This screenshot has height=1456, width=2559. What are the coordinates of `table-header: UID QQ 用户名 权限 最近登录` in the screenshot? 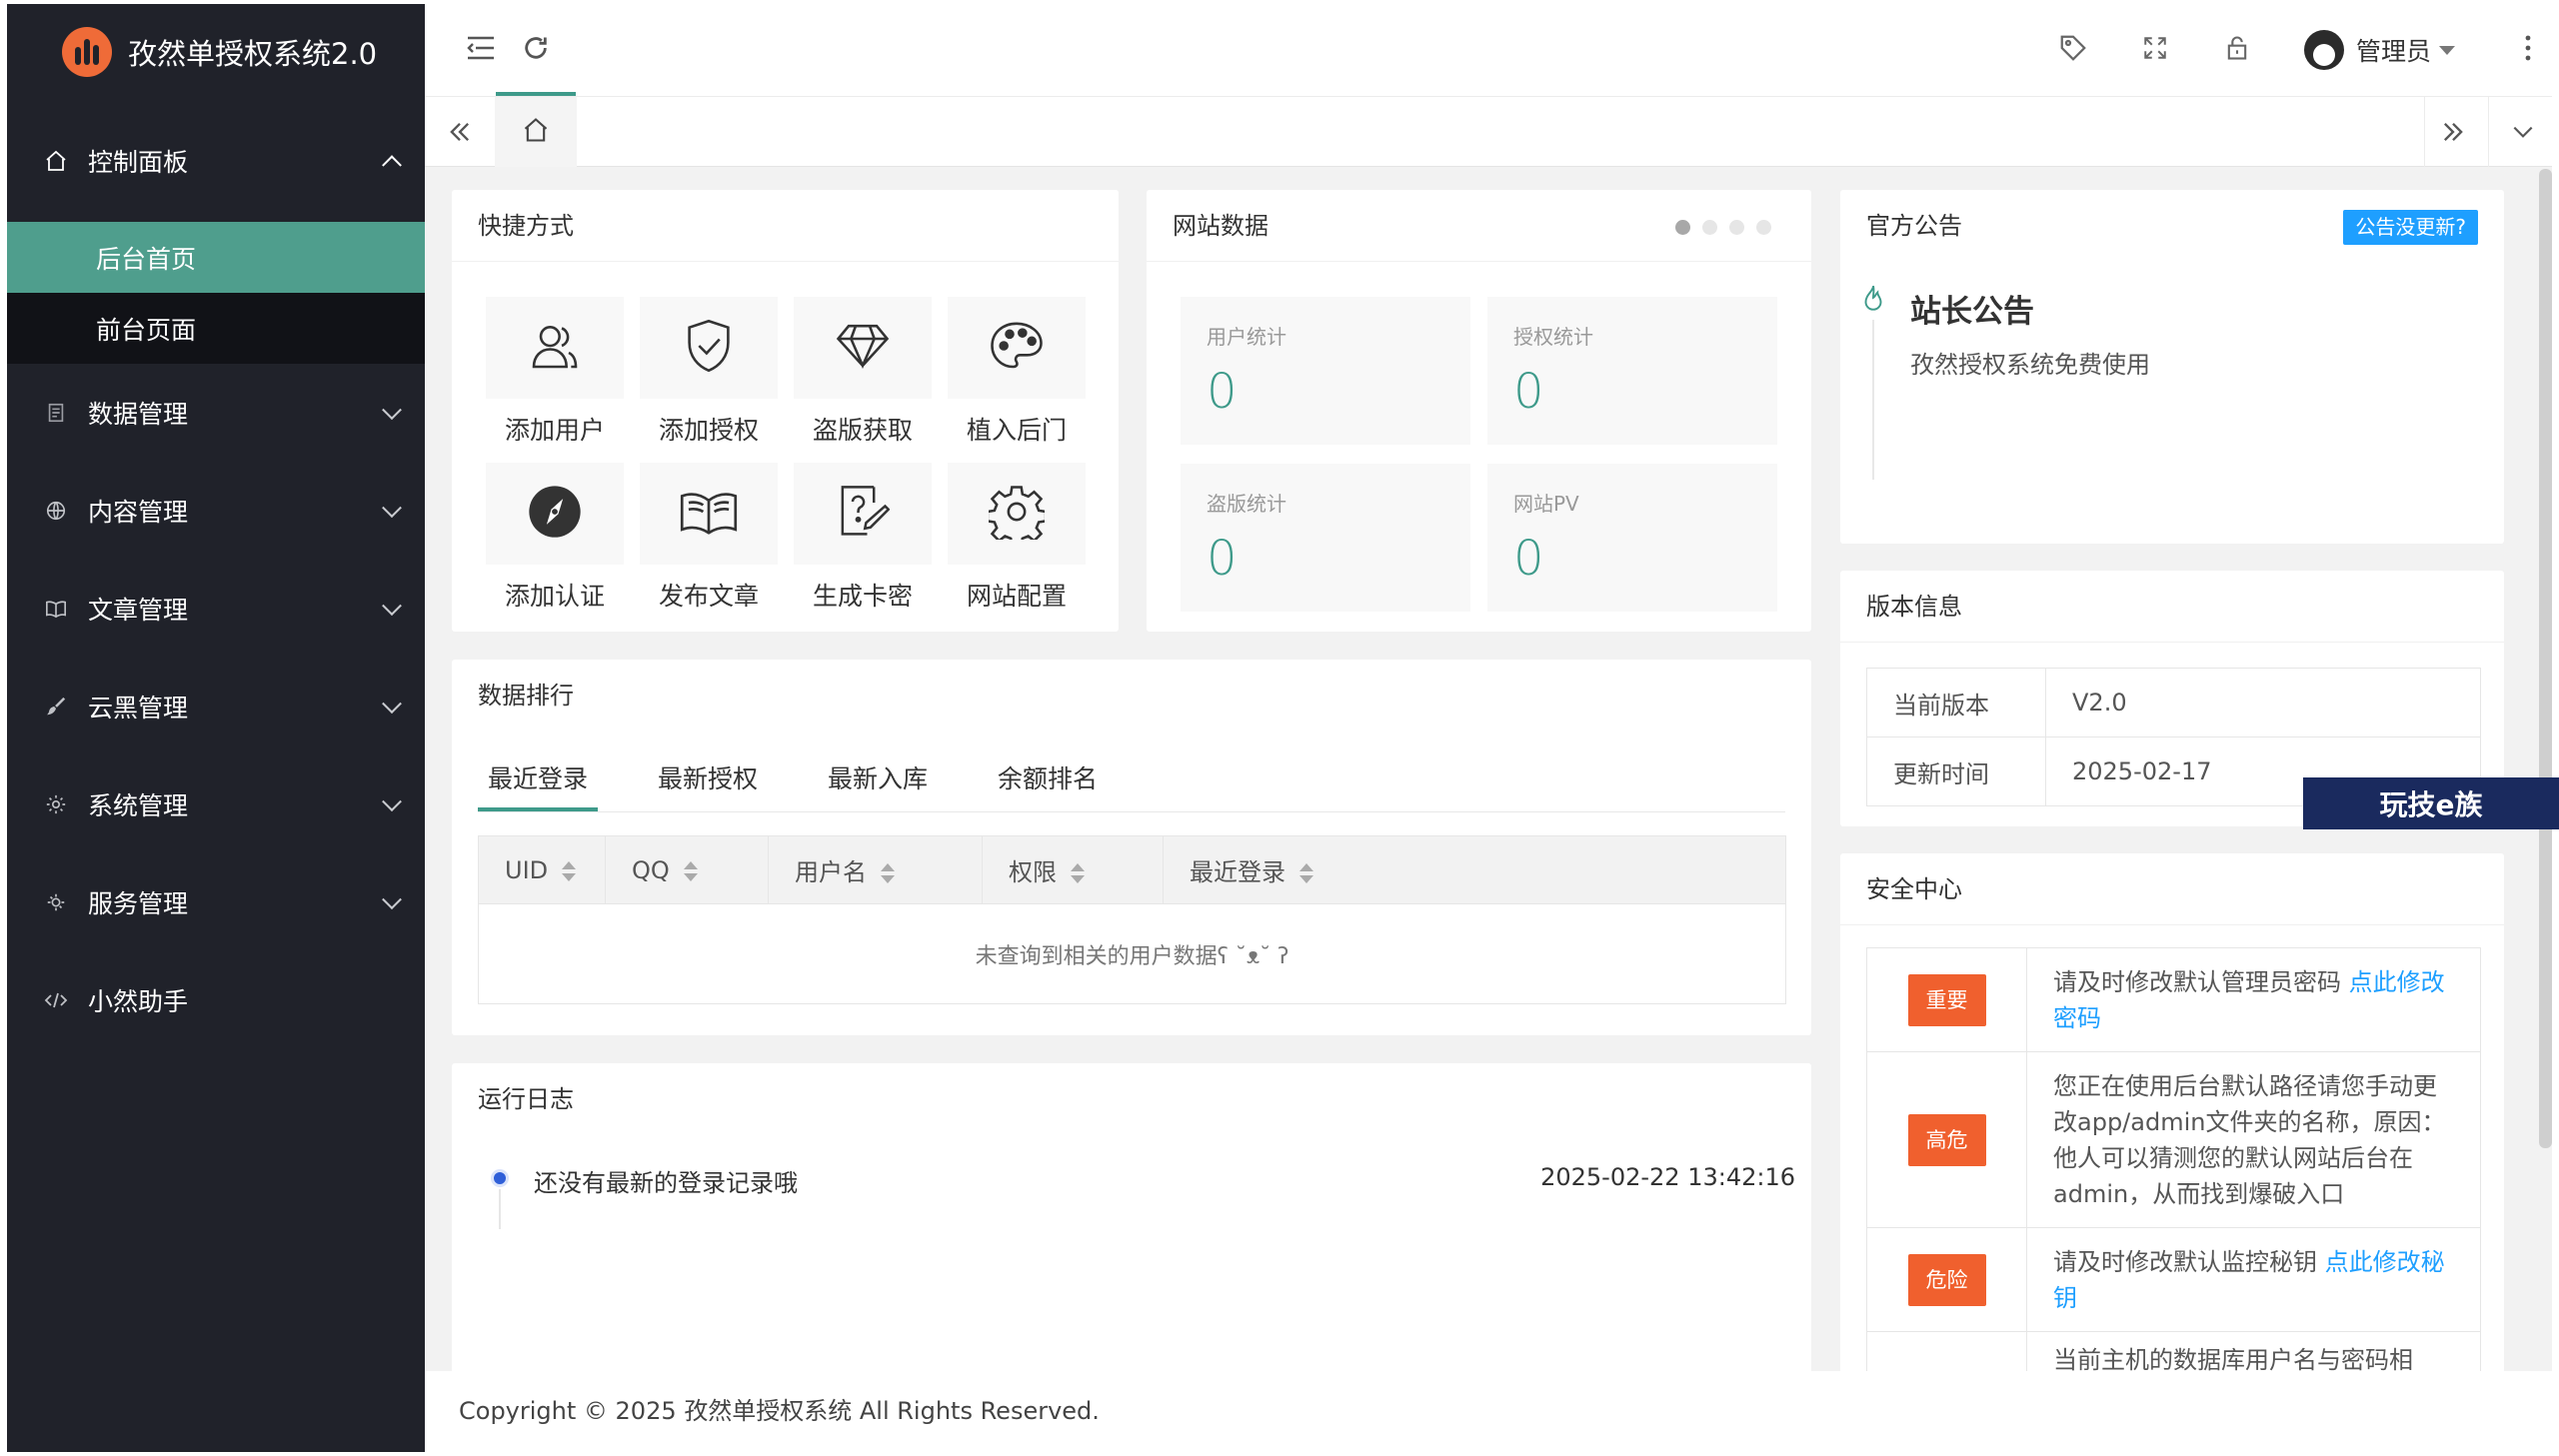 It's located at (1132, 869).